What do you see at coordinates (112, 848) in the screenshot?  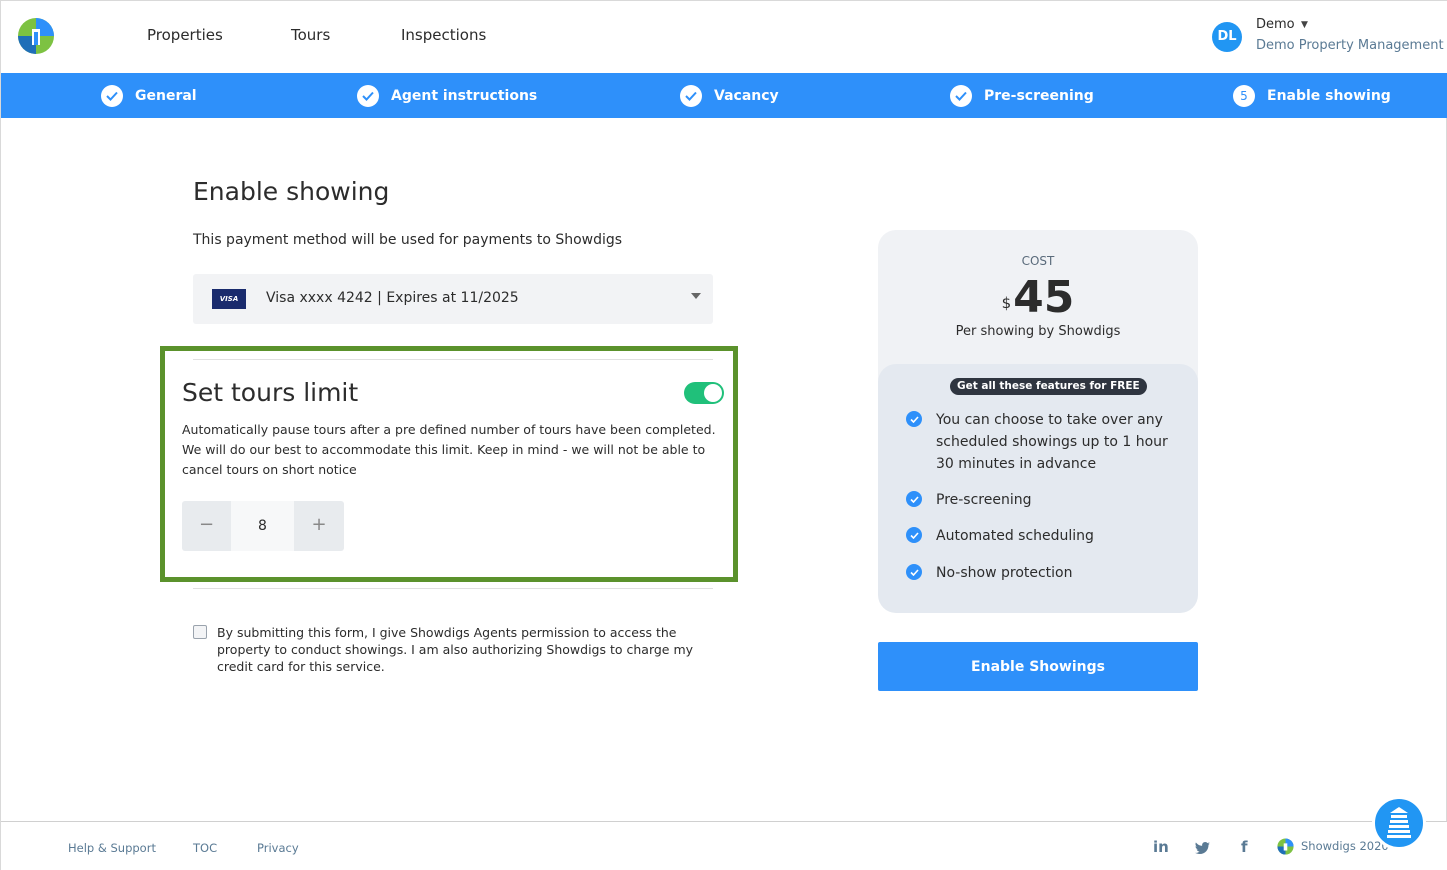 I see `footer-help-link: Help & Support` at bounding box center [112, 848].